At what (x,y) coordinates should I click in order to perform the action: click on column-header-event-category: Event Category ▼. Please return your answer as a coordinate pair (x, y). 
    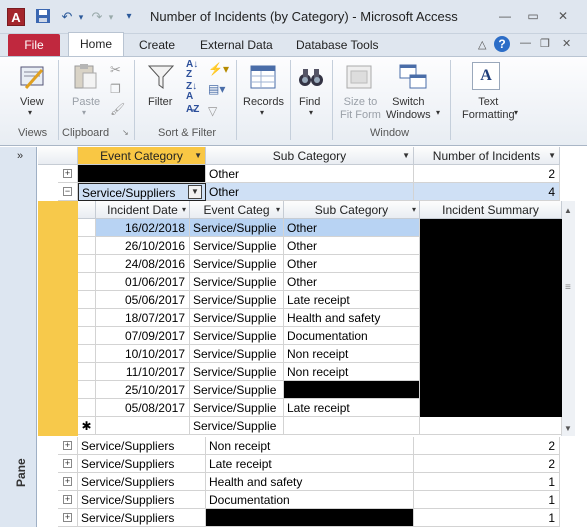
    Looking at the image, I should click on (142, 156).